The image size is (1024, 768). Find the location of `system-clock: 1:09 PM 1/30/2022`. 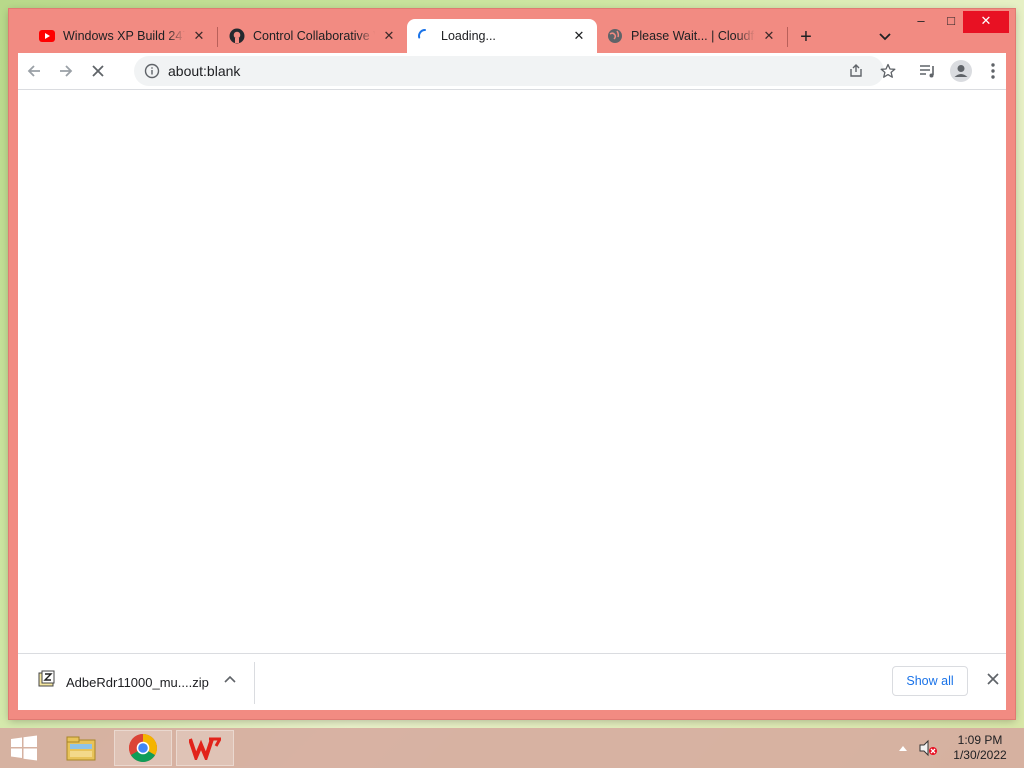

system-clock: 1:09 PM 1/30/2022 is located at coordinates (980, 748).